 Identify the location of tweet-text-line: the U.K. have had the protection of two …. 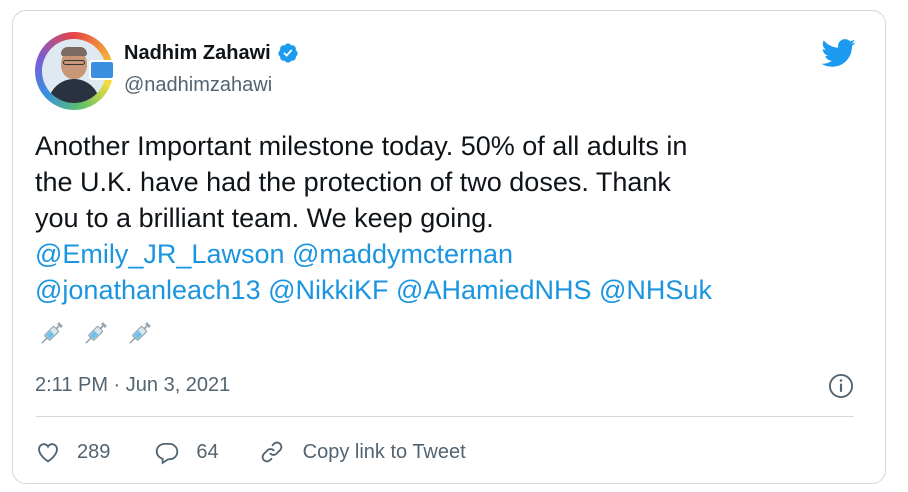
(353, 182).